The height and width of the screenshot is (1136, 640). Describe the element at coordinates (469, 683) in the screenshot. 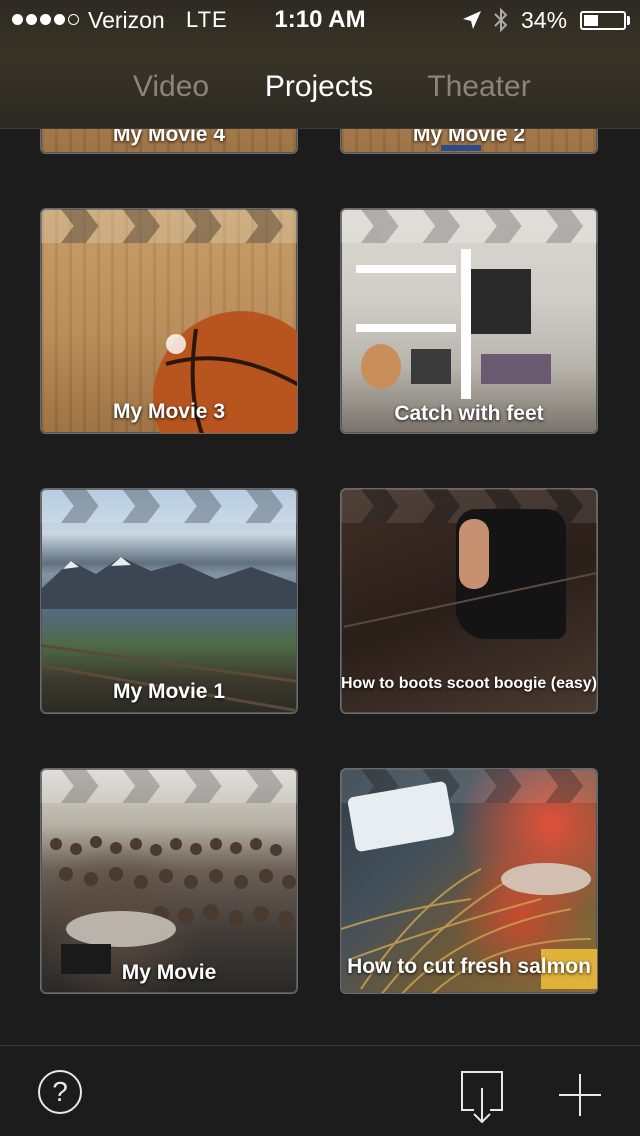

I see `project-title: How to boots scoot boogie (easy)` at that location.